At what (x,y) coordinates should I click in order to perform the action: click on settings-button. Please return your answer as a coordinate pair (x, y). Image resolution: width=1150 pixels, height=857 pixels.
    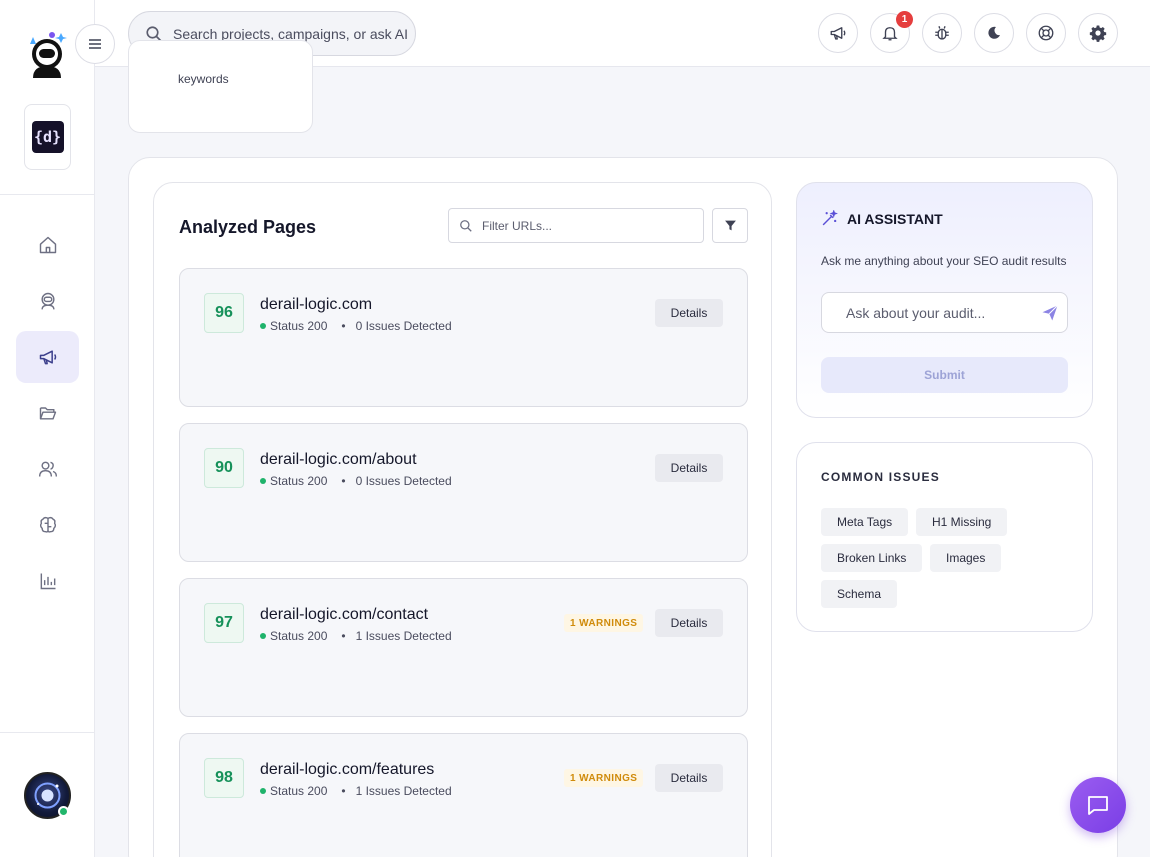
    Looking at the image, I should click on (1098, 33).